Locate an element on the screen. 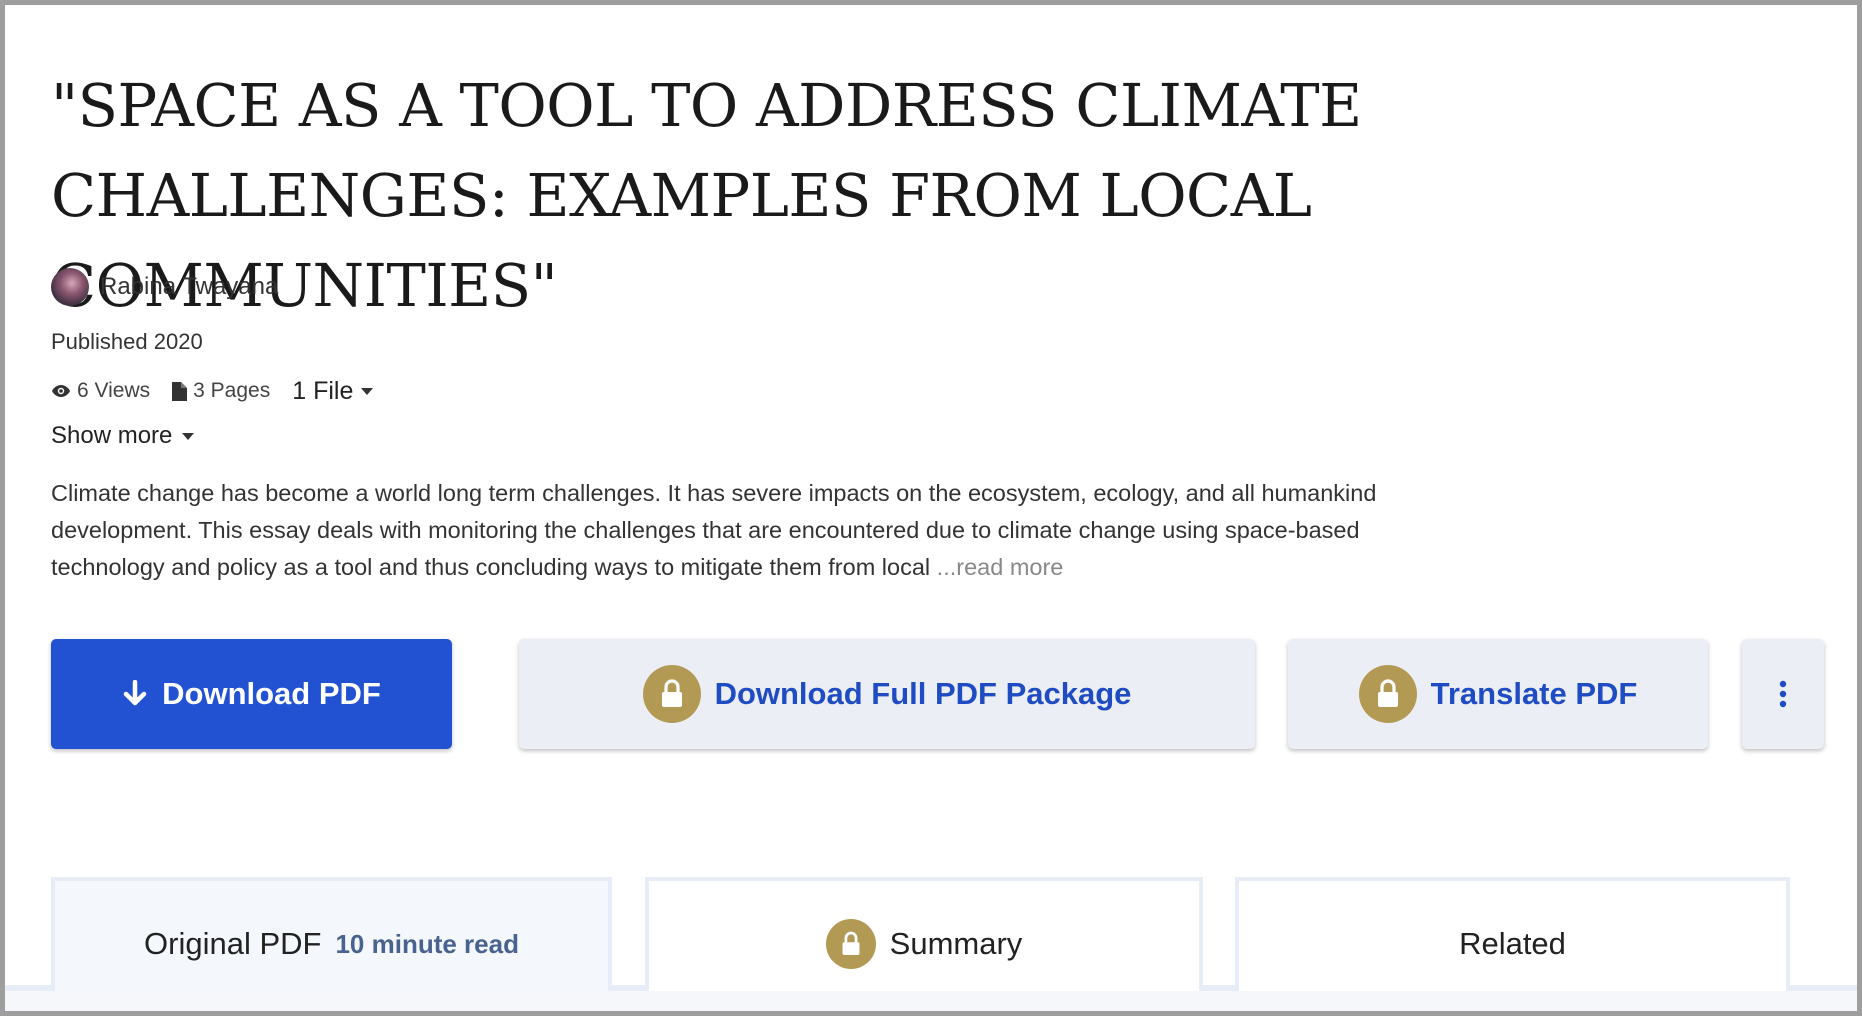 Image resolution: width=1862 pixels, height=1016 pixels. read-more-link: ...read more is located at coordinates (1000, 567).